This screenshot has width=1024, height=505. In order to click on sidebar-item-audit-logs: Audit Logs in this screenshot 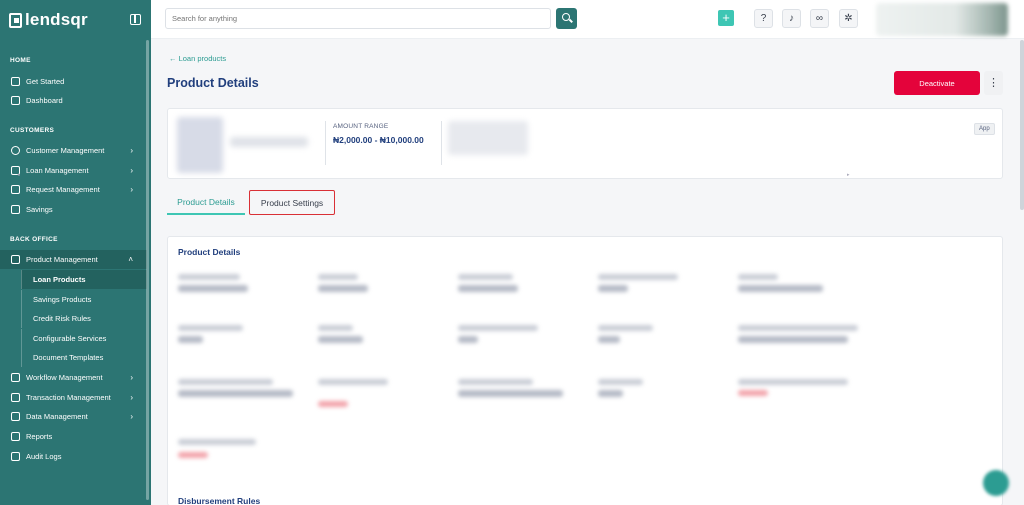, I will do `click(73, 456)`.